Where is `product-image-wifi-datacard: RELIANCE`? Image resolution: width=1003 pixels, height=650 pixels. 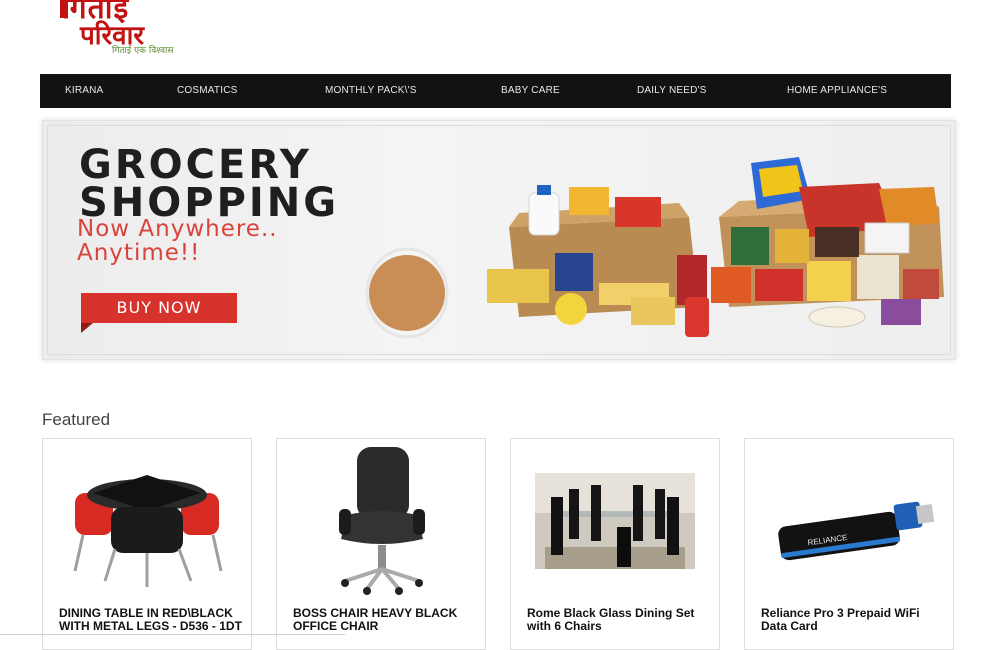 product-image-wifi-datacard: RELIANCE is located at coordinates (856, 531).